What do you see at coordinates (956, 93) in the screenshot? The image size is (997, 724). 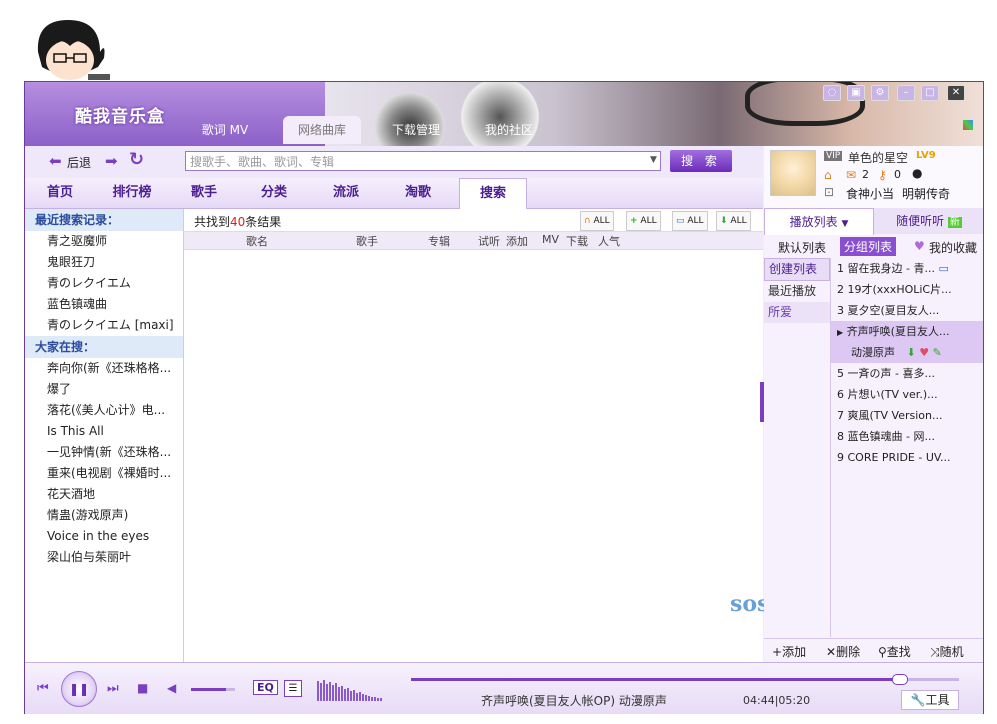 I see `close-icon: ✕` at bounding box center [956, 93].